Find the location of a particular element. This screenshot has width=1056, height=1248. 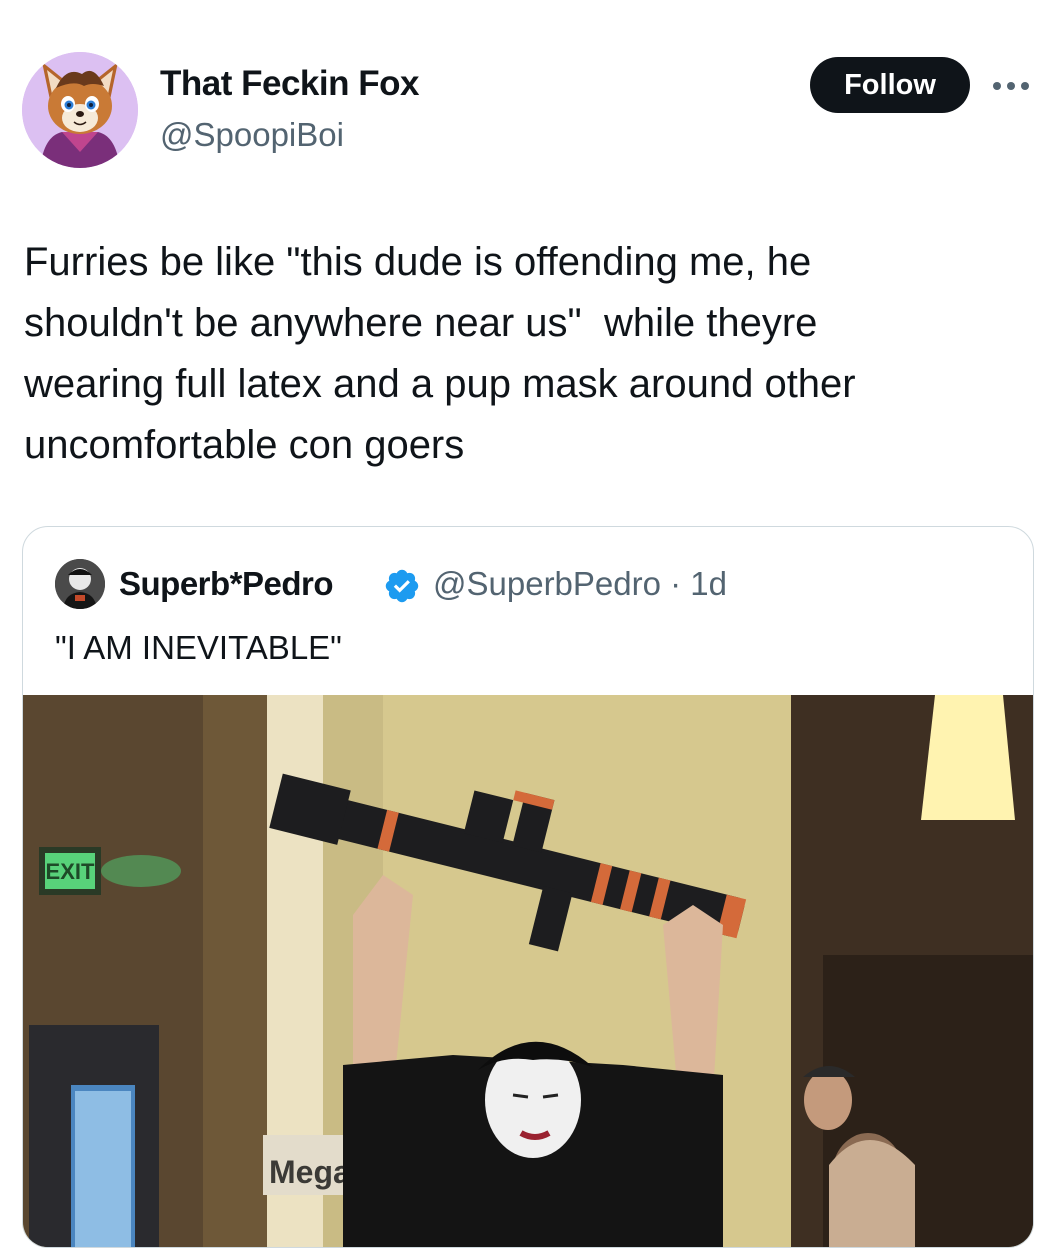

exit-sign-text: EXIT is located at coordinates (70, 871).